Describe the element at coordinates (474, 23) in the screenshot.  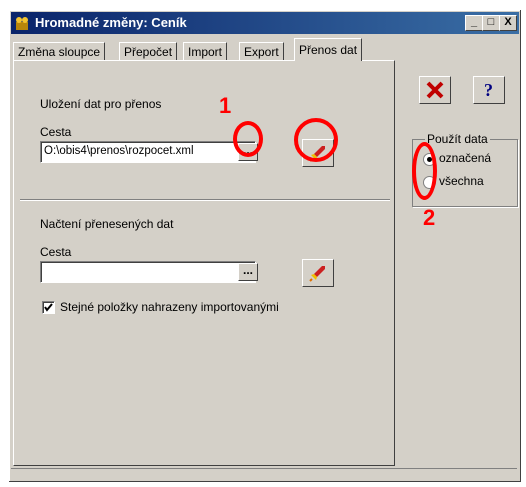
I see `minimize-button: _` at that location.